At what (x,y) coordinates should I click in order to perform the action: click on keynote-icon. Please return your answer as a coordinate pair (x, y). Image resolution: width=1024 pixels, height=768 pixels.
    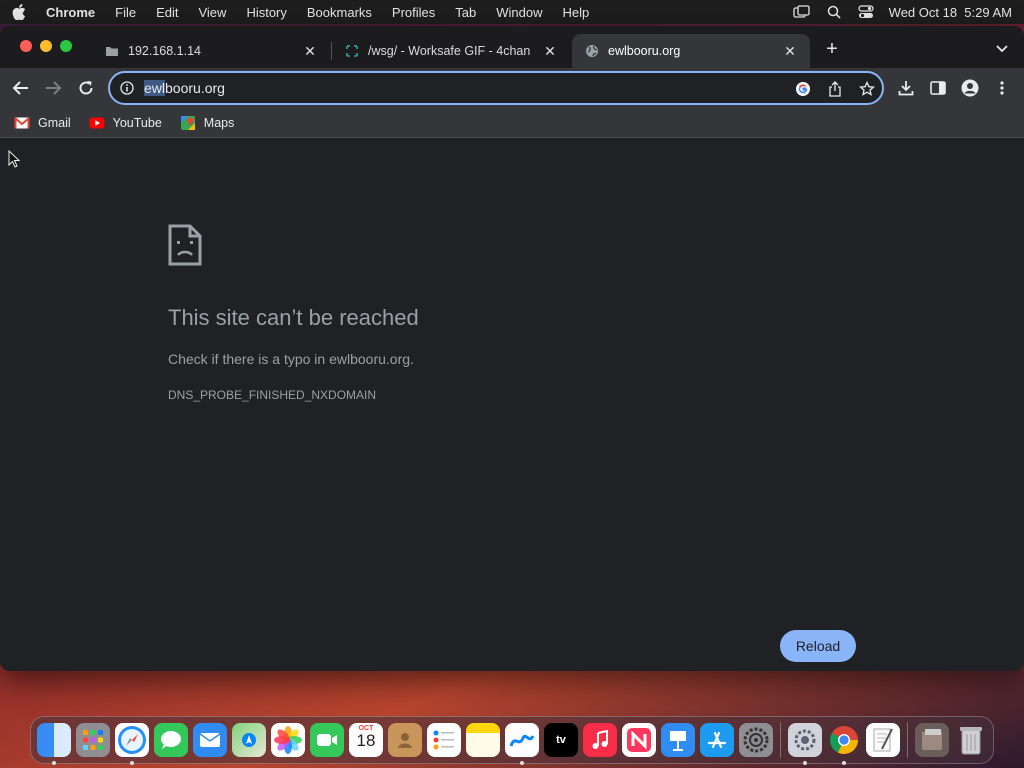
    Looking at the image, I should click on (678, 740).